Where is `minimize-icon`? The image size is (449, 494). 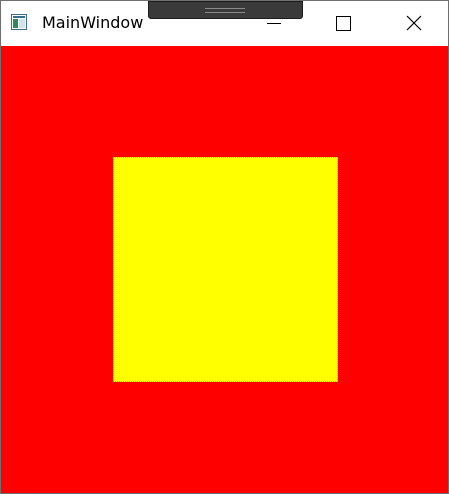 minimize-icon is located at coordinates (274, 23).